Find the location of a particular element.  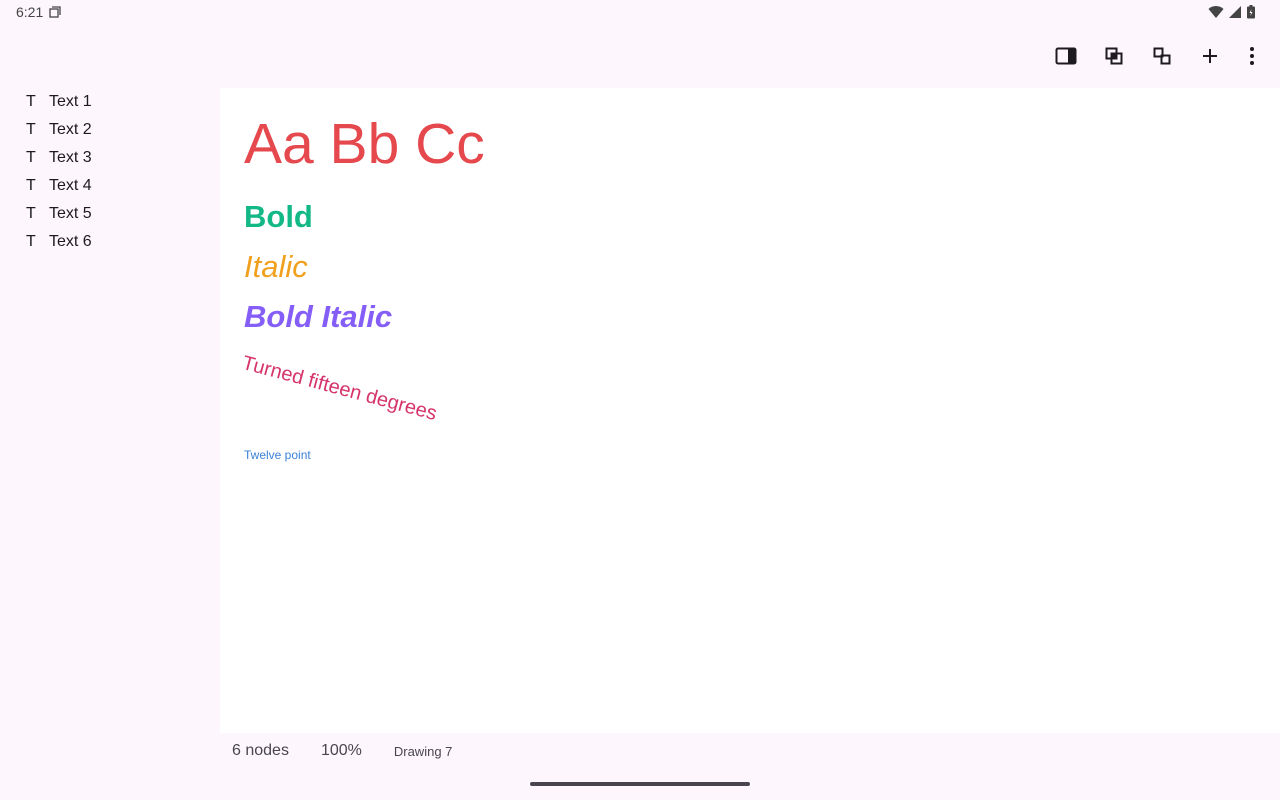

add-icon is located at coordinates (1210, 56).